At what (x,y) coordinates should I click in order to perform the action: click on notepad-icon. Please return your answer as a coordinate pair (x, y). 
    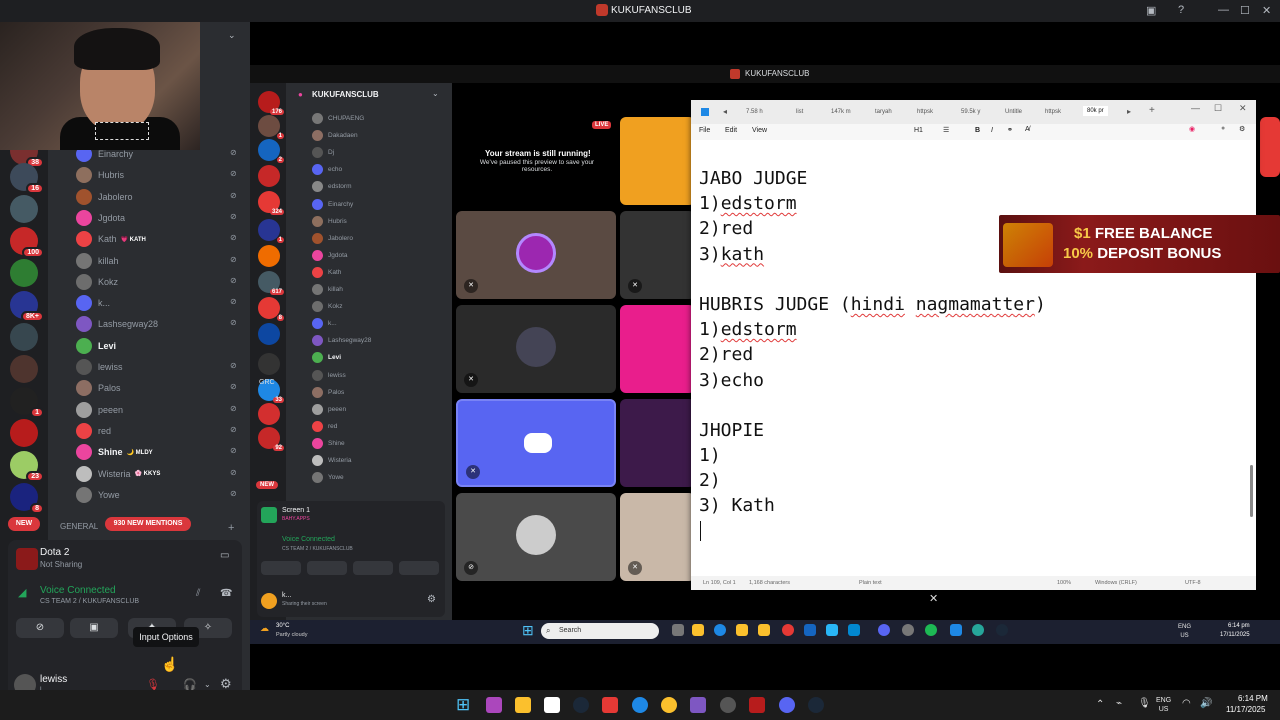
    Looking at the image, I should click on (956, 630).